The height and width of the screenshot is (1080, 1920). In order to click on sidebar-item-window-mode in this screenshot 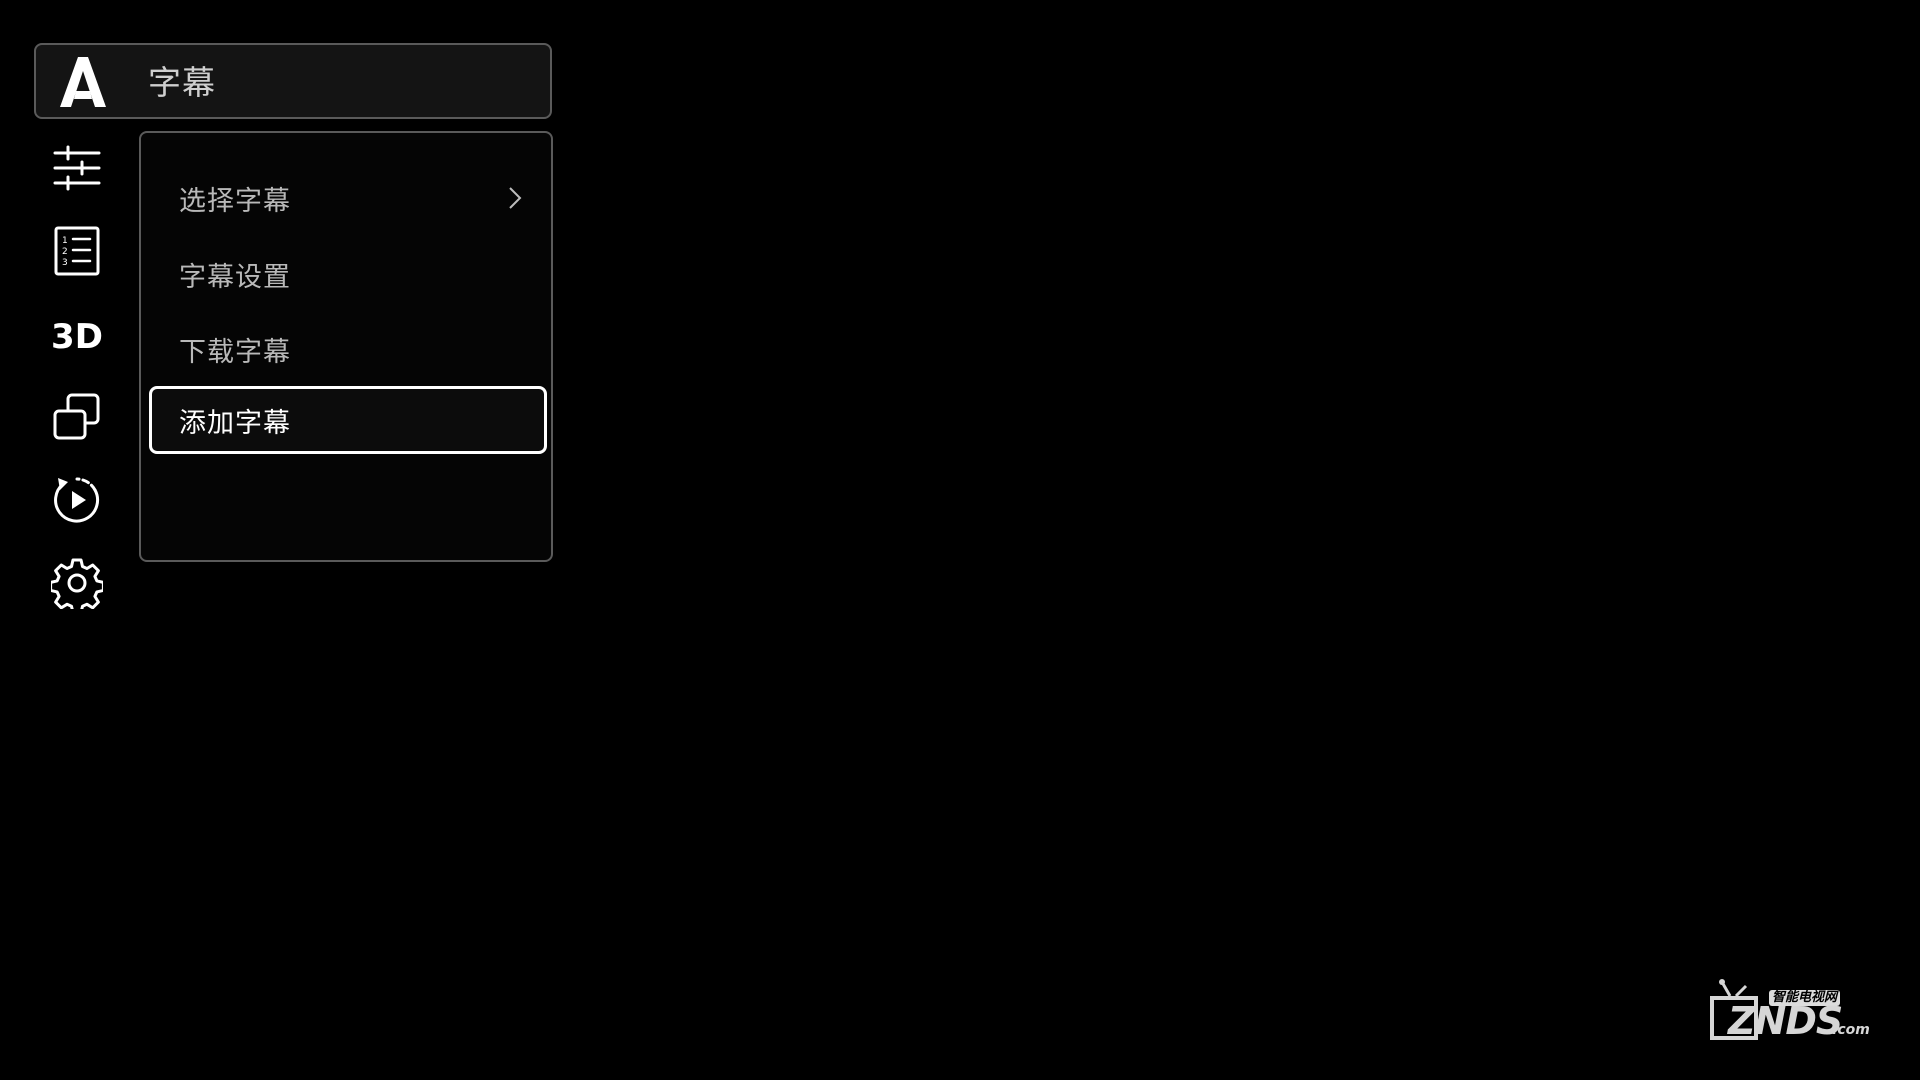, I will do `click(77, 417)`.